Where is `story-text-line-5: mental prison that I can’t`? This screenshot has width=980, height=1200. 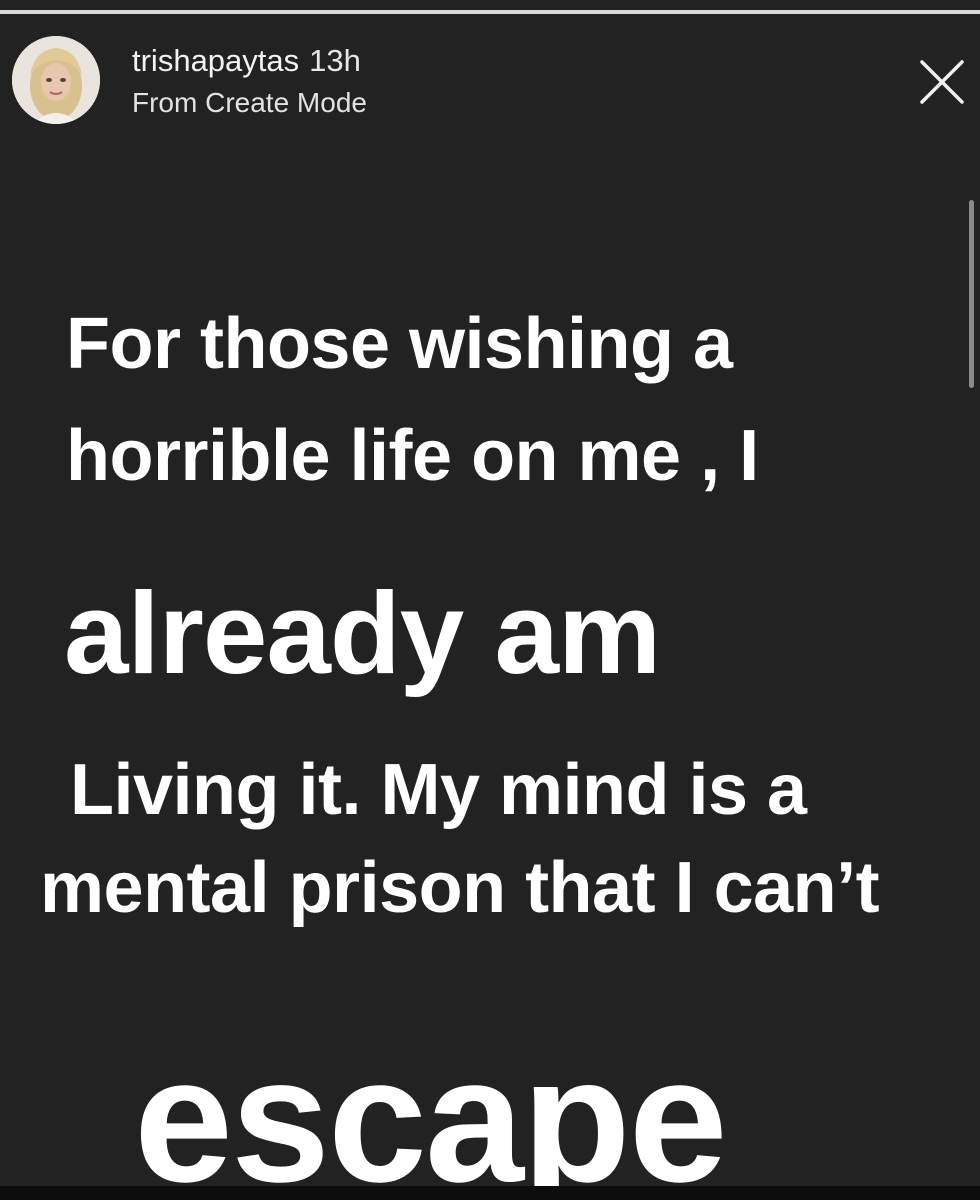
story-text-line-5: mental prison that I can’t is located at coordinates (460, 888).